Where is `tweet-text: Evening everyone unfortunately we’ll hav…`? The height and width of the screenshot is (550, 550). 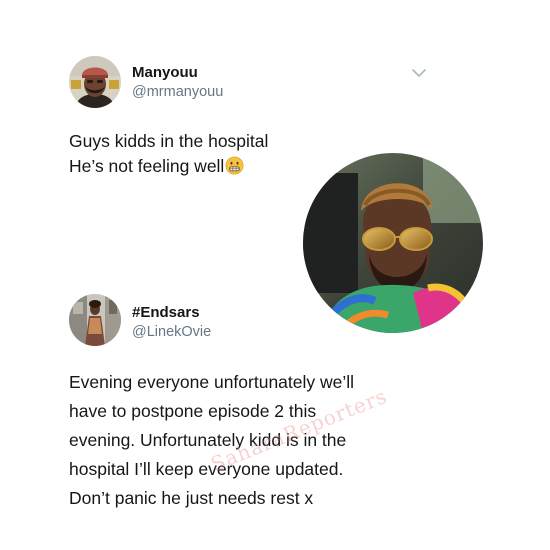
tweet-text: Evening everyone unfortunately we’ll hav… is located at coordinates (211, 440).